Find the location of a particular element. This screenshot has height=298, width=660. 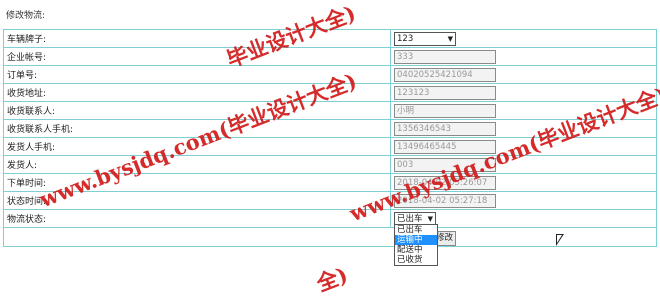

watermark-fragment-bottom: 全) is located at coordinates (332, 279).